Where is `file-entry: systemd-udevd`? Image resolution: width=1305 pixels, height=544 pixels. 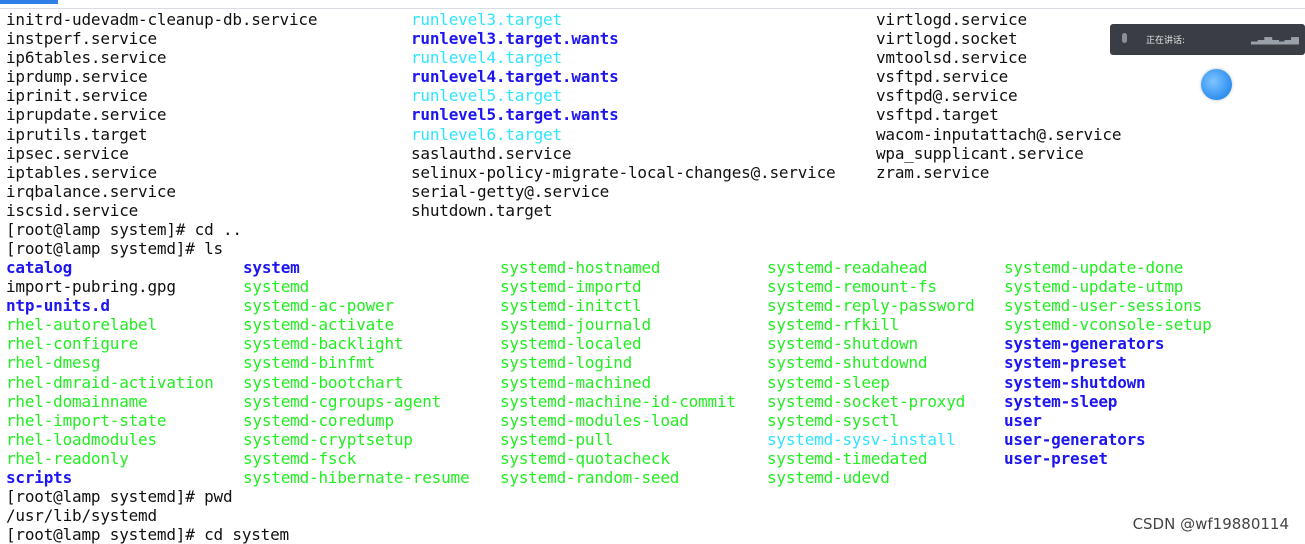 file-entry: systemd-udevd is located at coordinates (828, 478).